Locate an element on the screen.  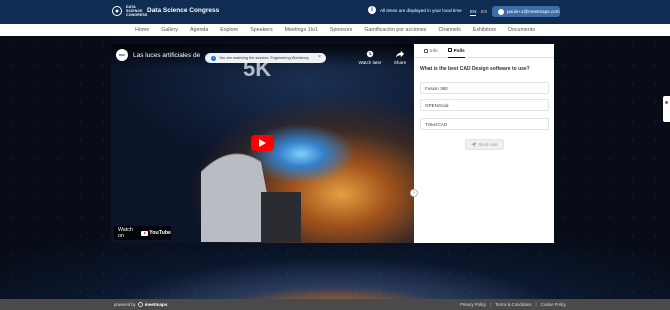
info-tab-icon is located at coordinates (426, 50).